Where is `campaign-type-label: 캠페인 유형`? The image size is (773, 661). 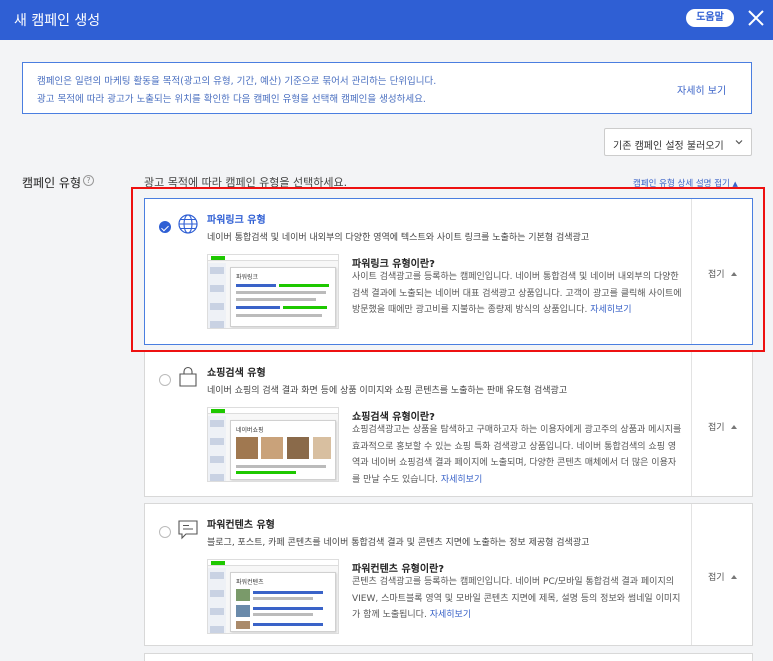 campaign-type-label: 캠페인 유형 is located at coordinates (52, 183).